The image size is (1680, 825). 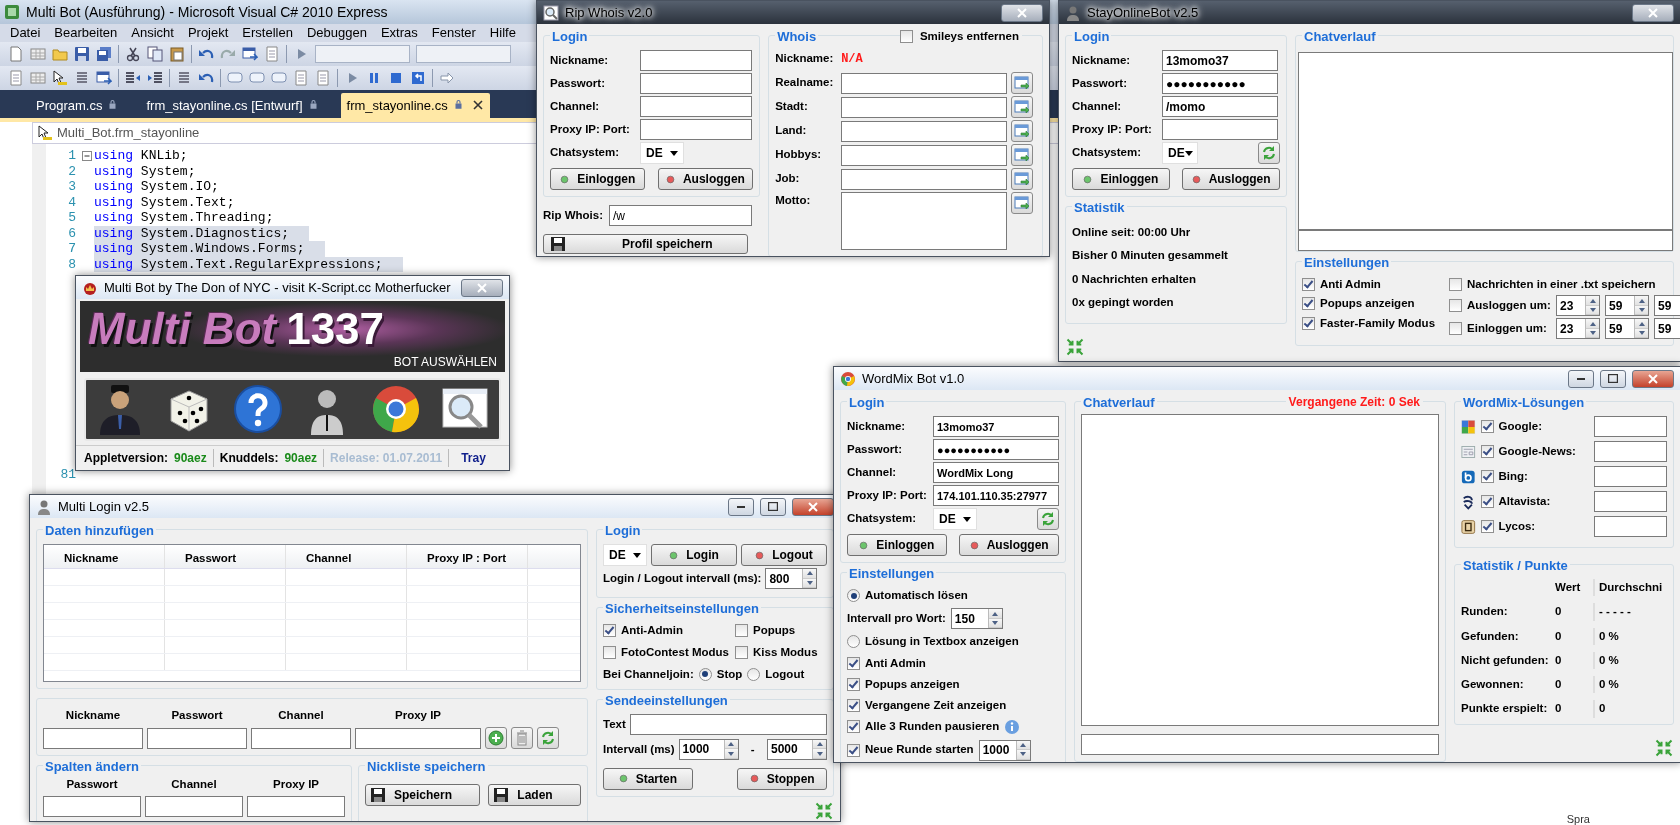 I want to click on start-button: Starten, so click(x=648, y=778).